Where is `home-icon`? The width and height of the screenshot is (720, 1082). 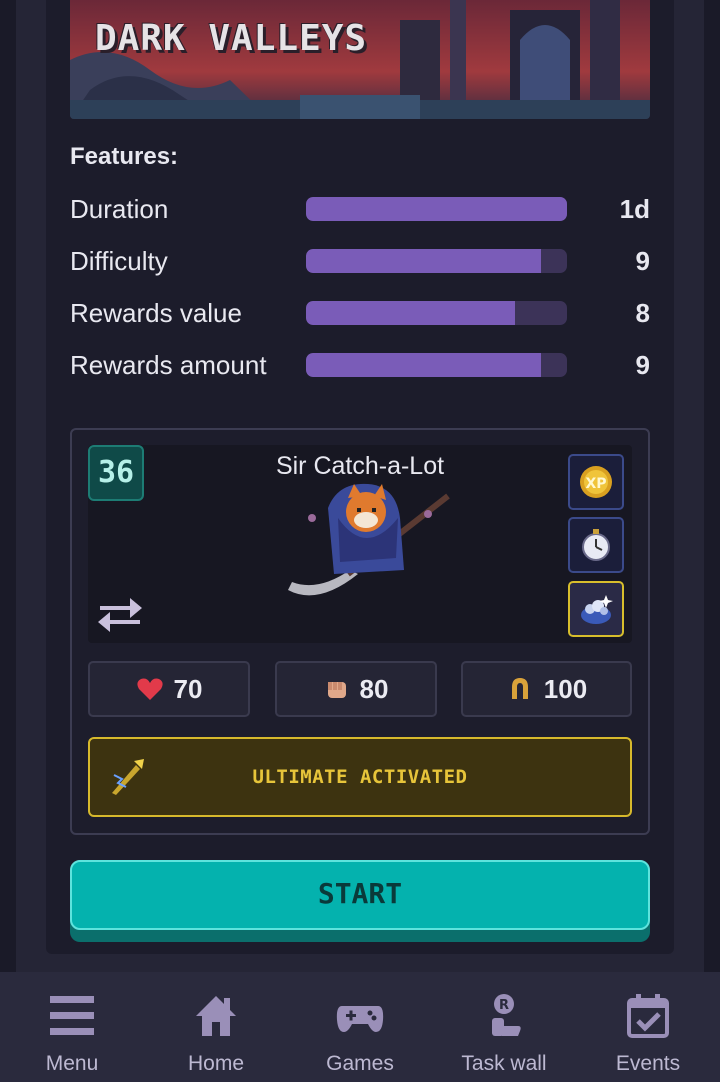 home-icon is located at coordinates (216, 1016).